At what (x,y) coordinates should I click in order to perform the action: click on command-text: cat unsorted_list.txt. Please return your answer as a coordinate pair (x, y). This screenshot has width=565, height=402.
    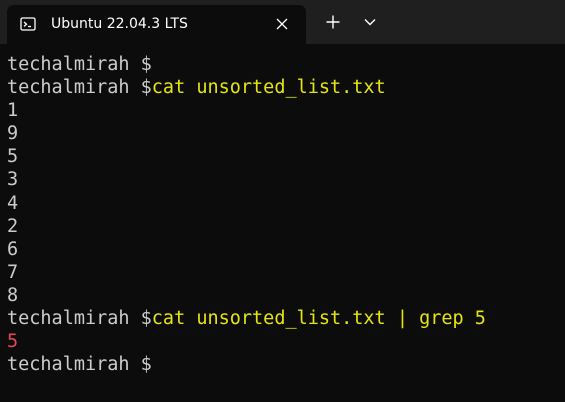
    Looking at the image, I should click on (268, 88).